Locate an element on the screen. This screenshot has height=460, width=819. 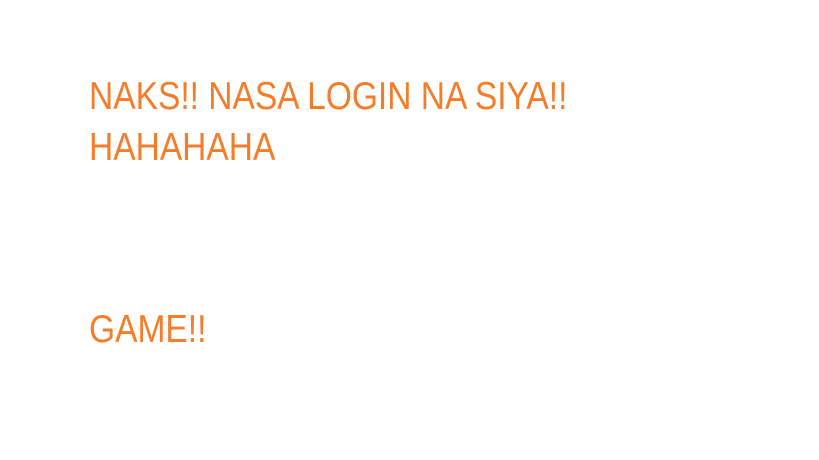
message-line-3: GAME!! is located at coordinates (148, 329).